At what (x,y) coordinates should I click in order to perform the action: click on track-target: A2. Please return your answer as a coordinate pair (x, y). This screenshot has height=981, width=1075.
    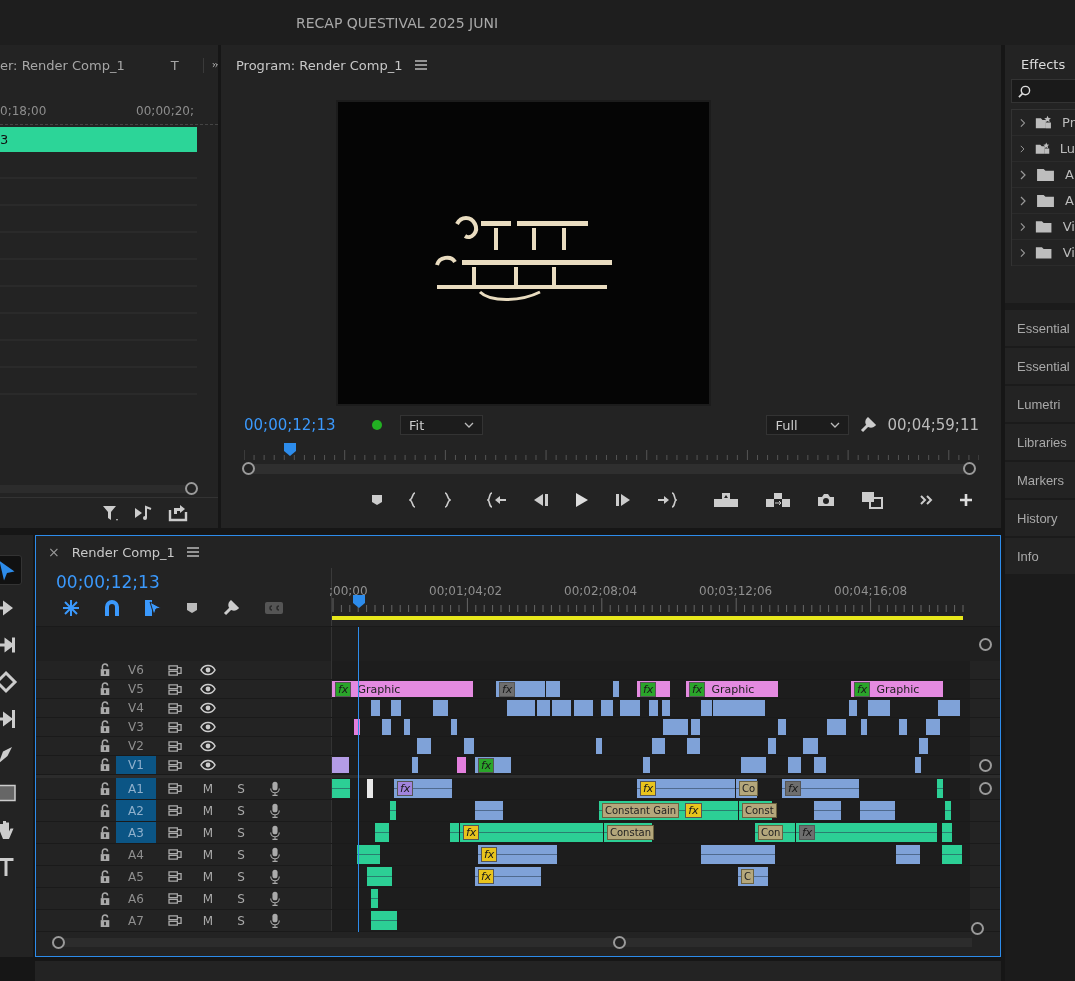
    Looking at the image, I should click on (136, 810).